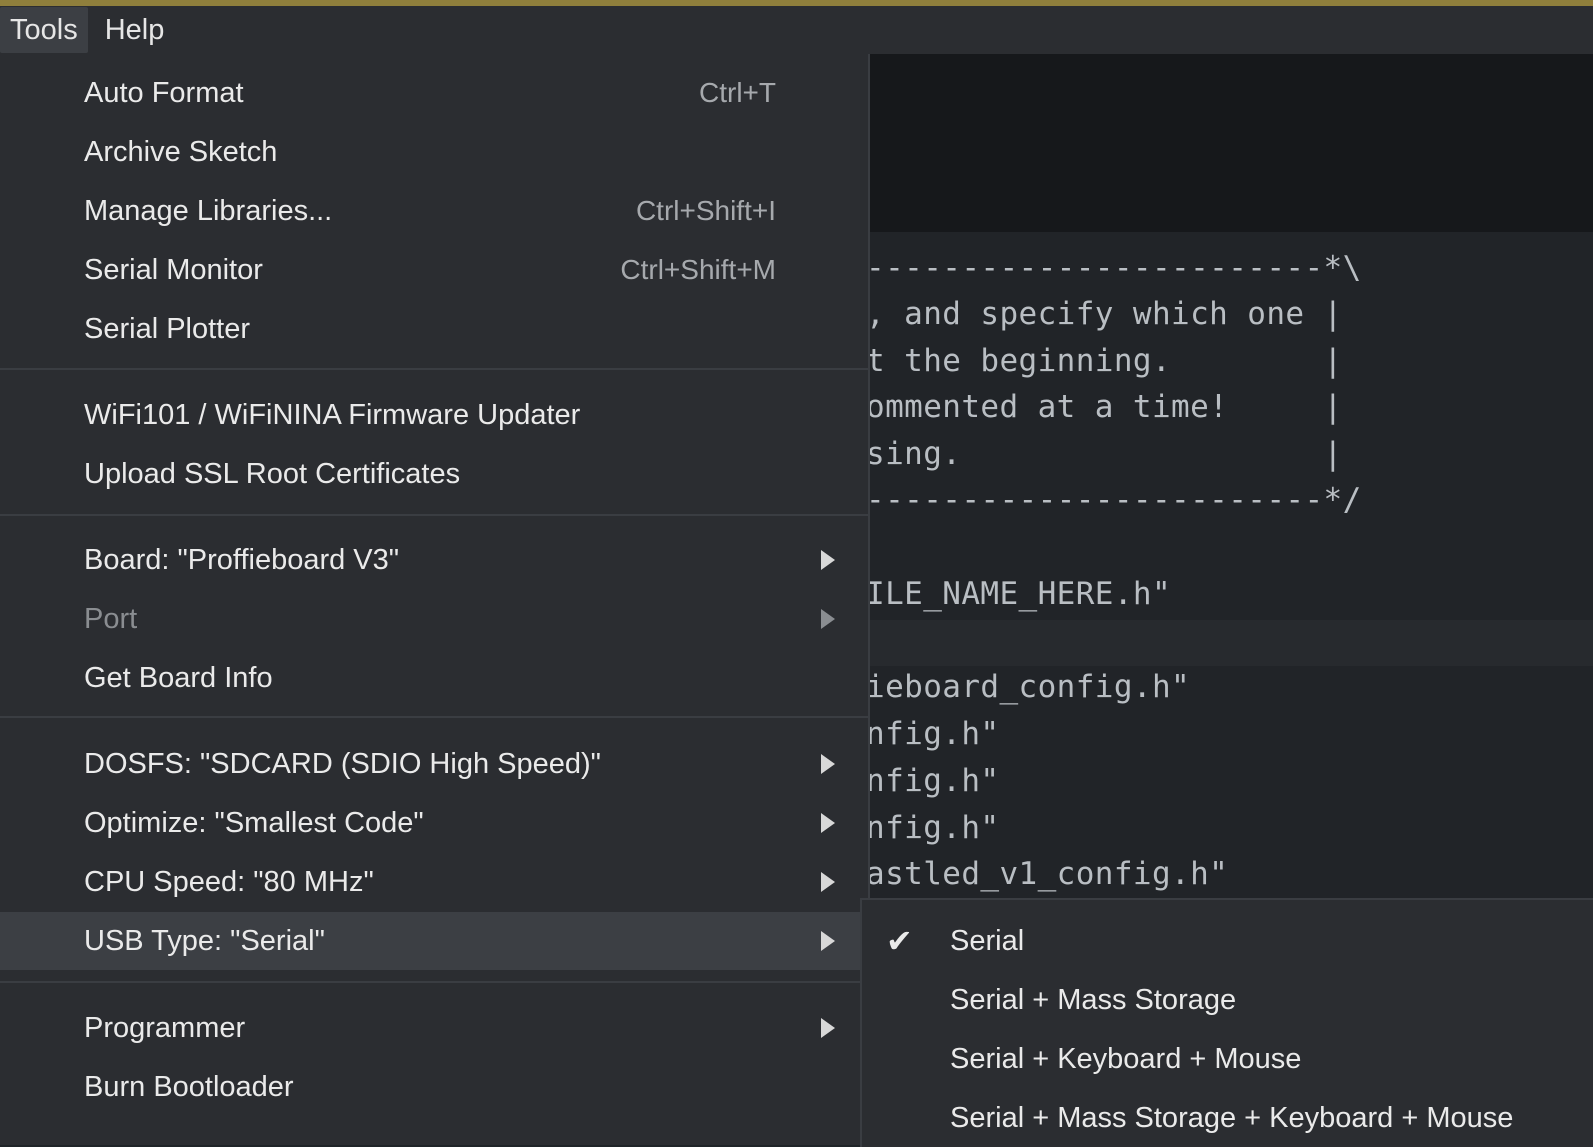  I want to click on menu-item-programmer: Programmer, so click(434, 1028).